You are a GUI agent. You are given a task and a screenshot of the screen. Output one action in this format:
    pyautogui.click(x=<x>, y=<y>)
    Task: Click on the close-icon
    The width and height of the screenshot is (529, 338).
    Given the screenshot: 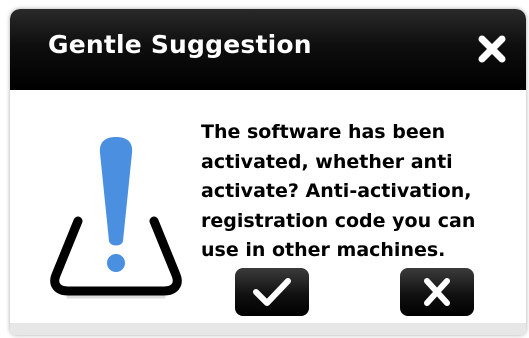 What is the action you would take?
    pyautogui.click(x=492, y=49)
    